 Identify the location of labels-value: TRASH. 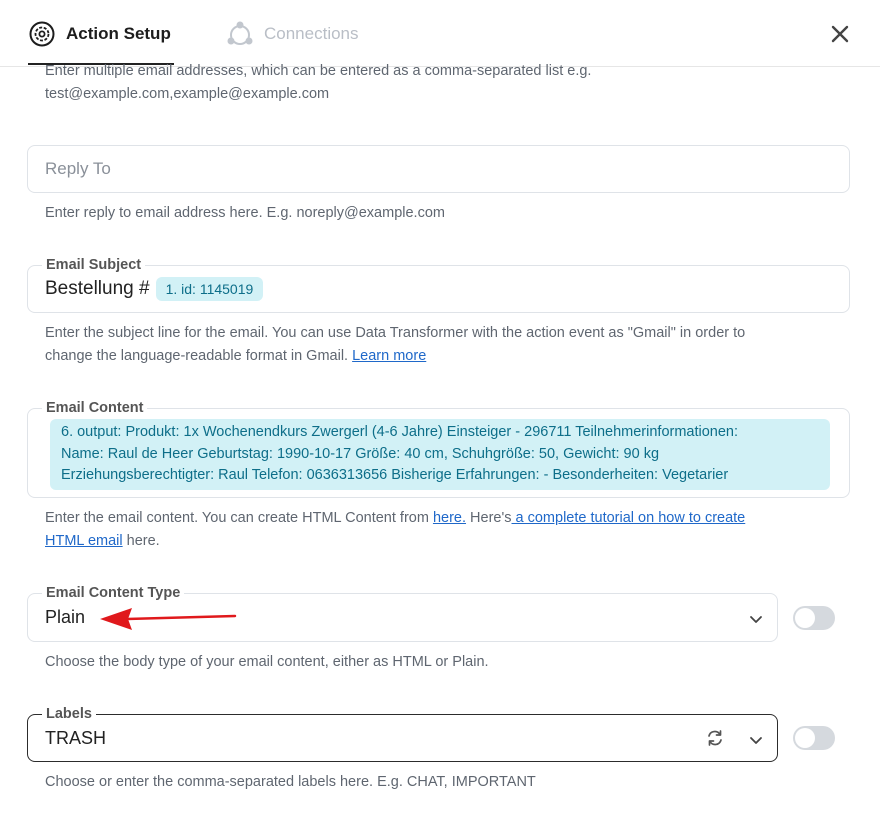
(76, 738).